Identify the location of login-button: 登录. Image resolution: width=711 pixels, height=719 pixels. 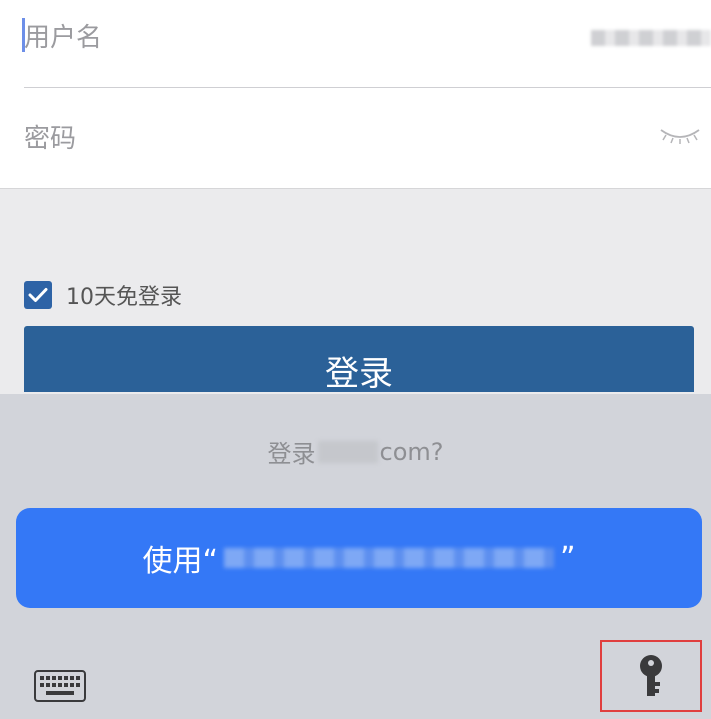
(359, 360).